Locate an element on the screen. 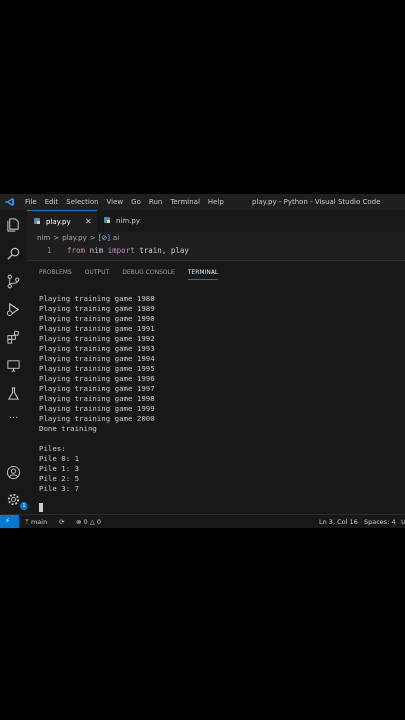 This screenshot has height=720, width=405. remote-indicator: ⚡ is located at coordinates (9, 521).